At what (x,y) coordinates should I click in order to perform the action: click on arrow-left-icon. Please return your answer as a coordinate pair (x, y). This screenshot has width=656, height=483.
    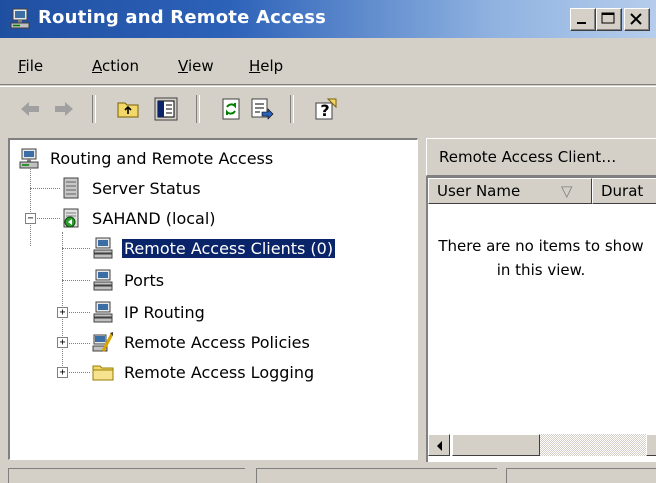
    Looking at the image, I should click on (439, 446).